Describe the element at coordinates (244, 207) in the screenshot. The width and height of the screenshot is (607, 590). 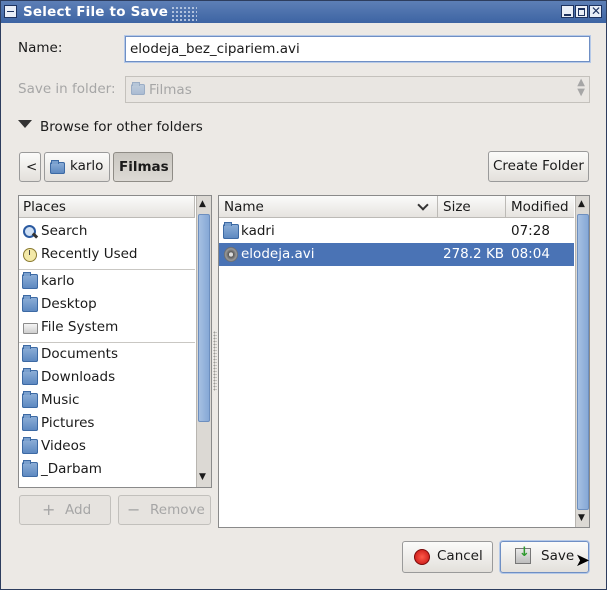
I see `column-name-label: Name` at that location.